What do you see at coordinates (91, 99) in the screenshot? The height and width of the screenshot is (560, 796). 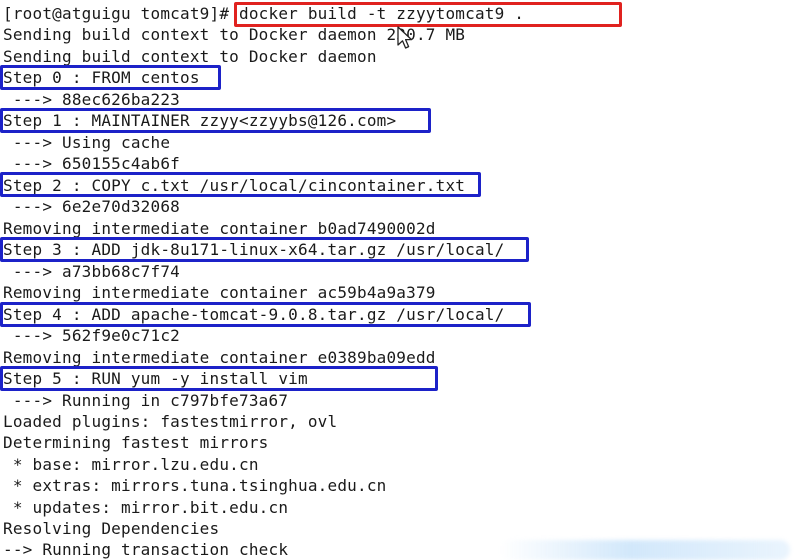 I see `terminal-line: ---> 88ec626ba223` at bounding box center [91, 99].